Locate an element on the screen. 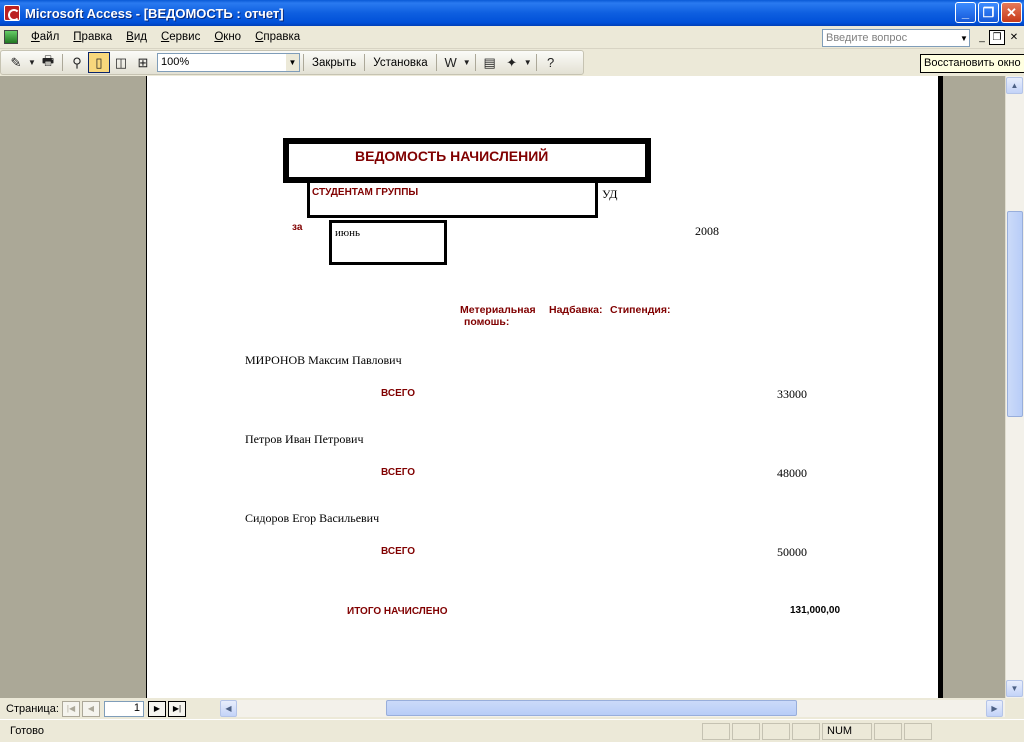 This screenshot has width=1024, height=742. design-view-icon: ✎ is located at coordinates (16, 62).